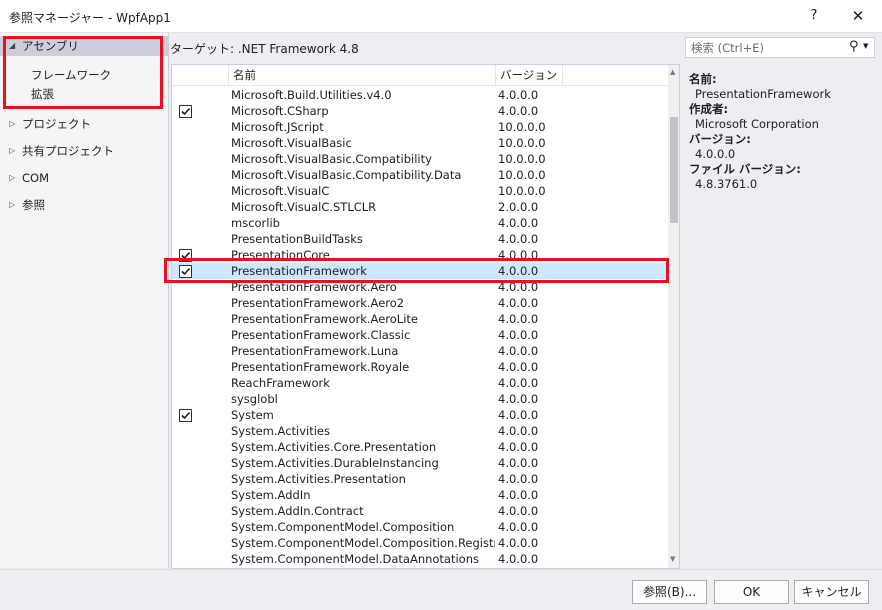  I want to click on table-row: ReachFramework 4.0.0.0, so click(420, 383).